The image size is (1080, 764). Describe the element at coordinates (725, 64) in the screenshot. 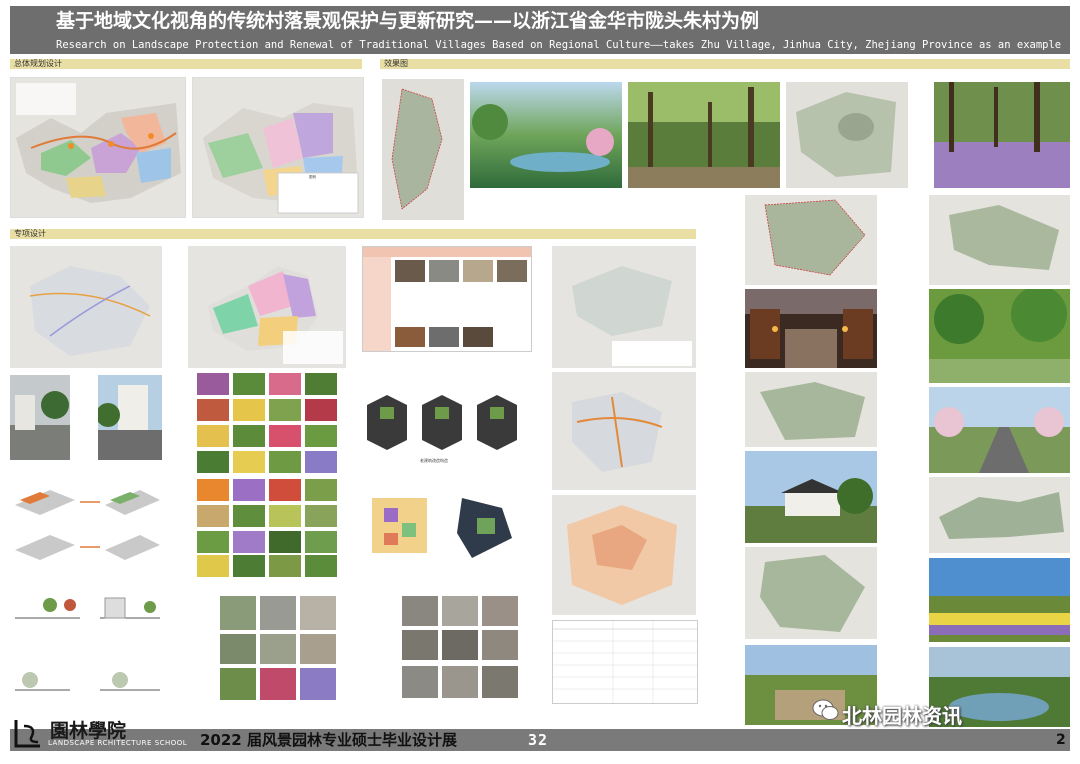

I see `section-header-renderings: 效果图` at that location.